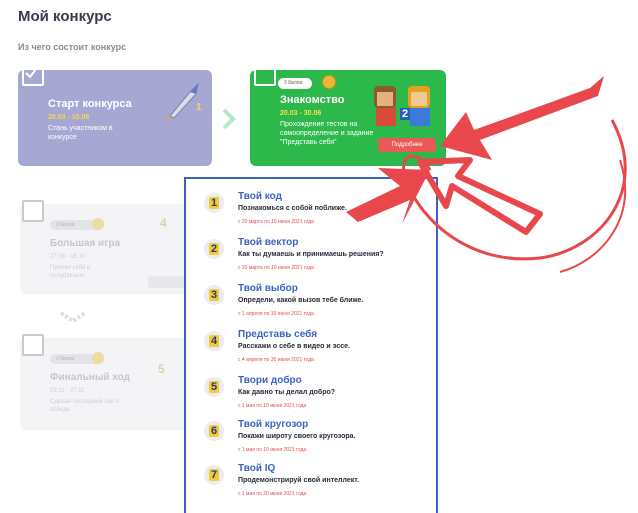 The image size is (638, 513). Describe the element at coordinates (388, 196) in the screenshot. I see `annotation-arrow-main` at that location.